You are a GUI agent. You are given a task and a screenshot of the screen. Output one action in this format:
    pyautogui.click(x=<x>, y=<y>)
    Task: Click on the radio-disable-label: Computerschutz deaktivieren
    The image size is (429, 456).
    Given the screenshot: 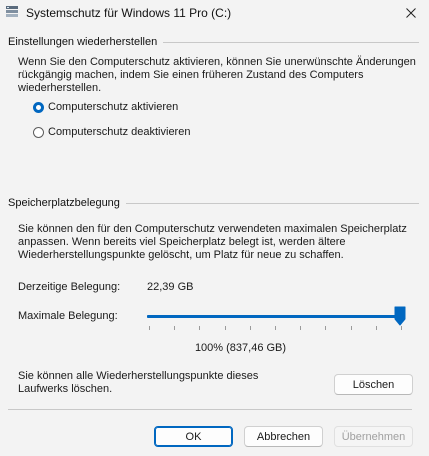 What is the action you would take?
    pyautogui.click(x=119, y=132)
    